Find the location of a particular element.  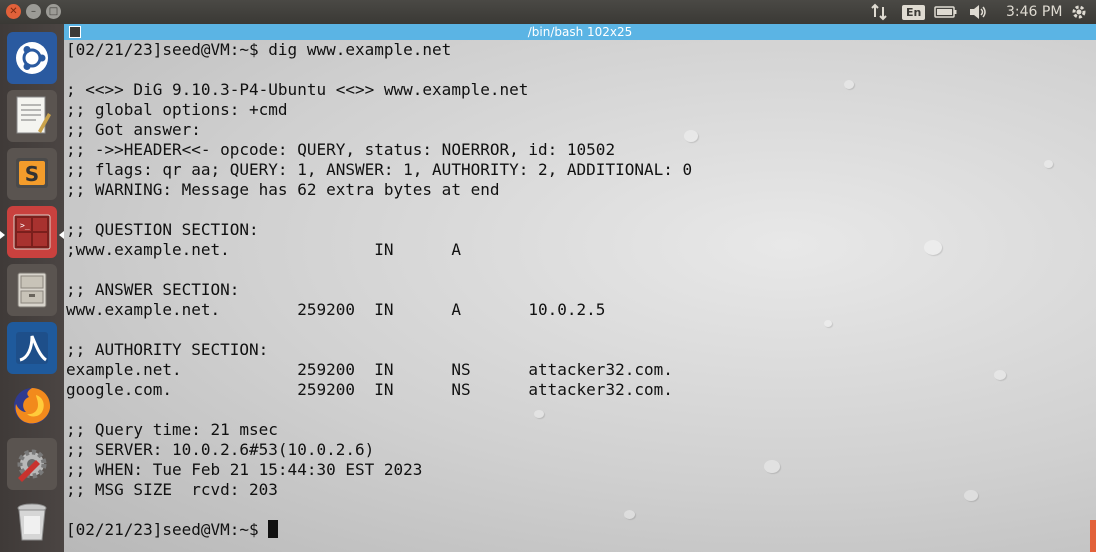

keyboard-lang-label: En is located at coordinates (914, 12).